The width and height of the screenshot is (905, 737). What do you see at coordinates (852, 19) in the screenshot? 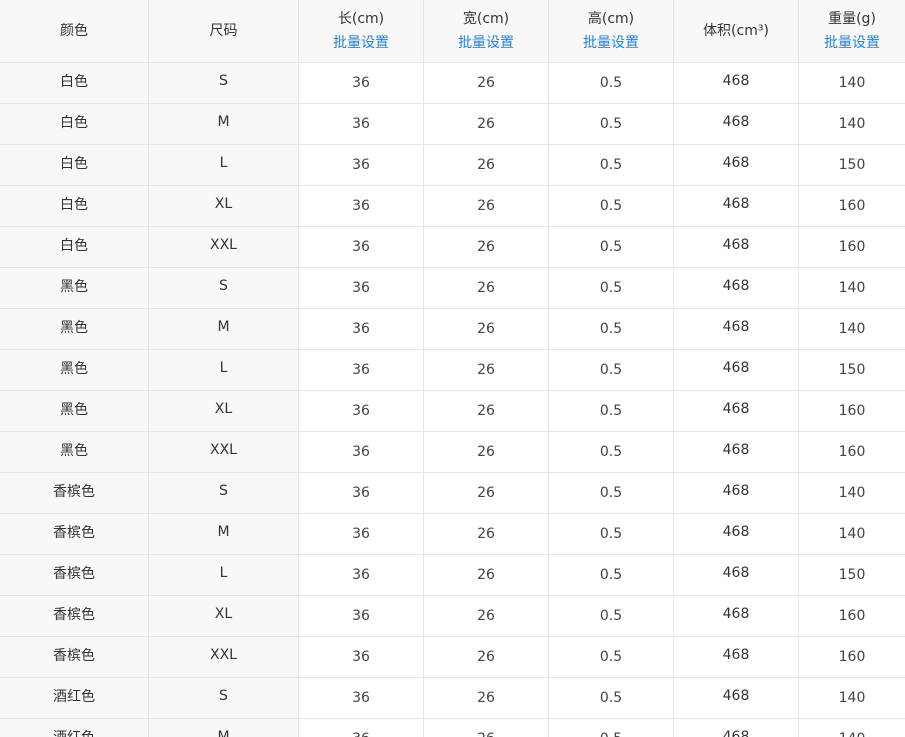
I see `header-weight-label: 重量(g)` at bounding box center [852, 19].